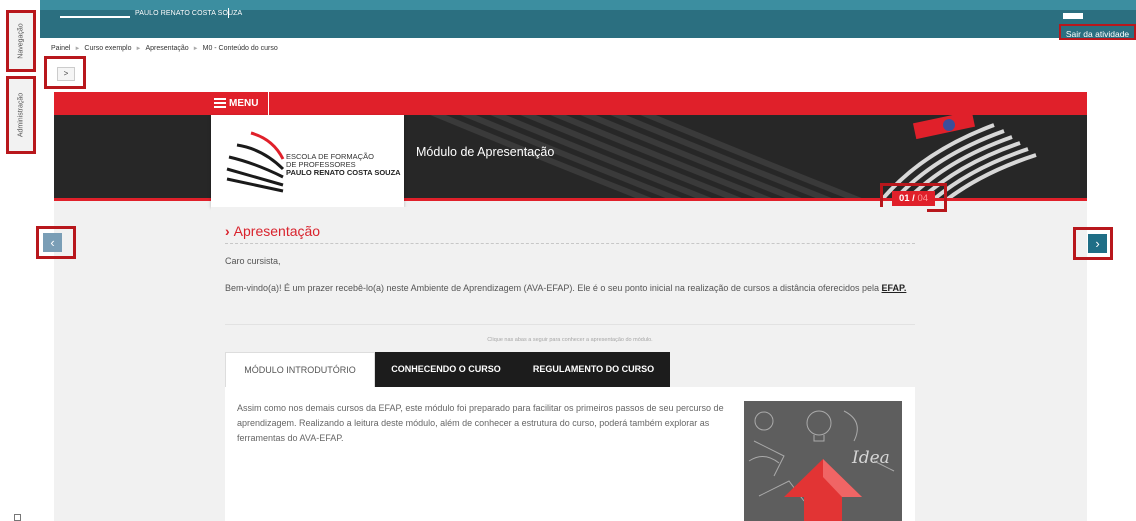 The height and width of the screenshot is (521, 1136). I want to click on idea-illustration-image: Idea, so click(823, 461).